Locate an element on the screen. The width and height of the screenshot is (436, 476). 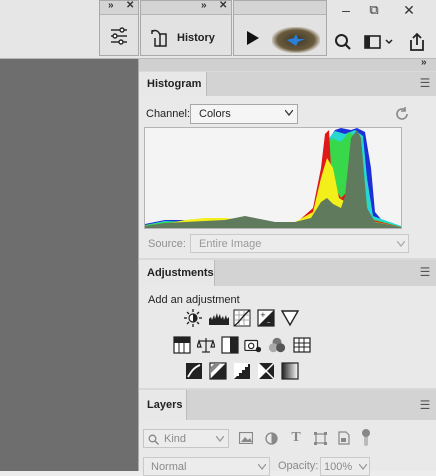
channel-mixer-icon is located at coordinates (277, 345).